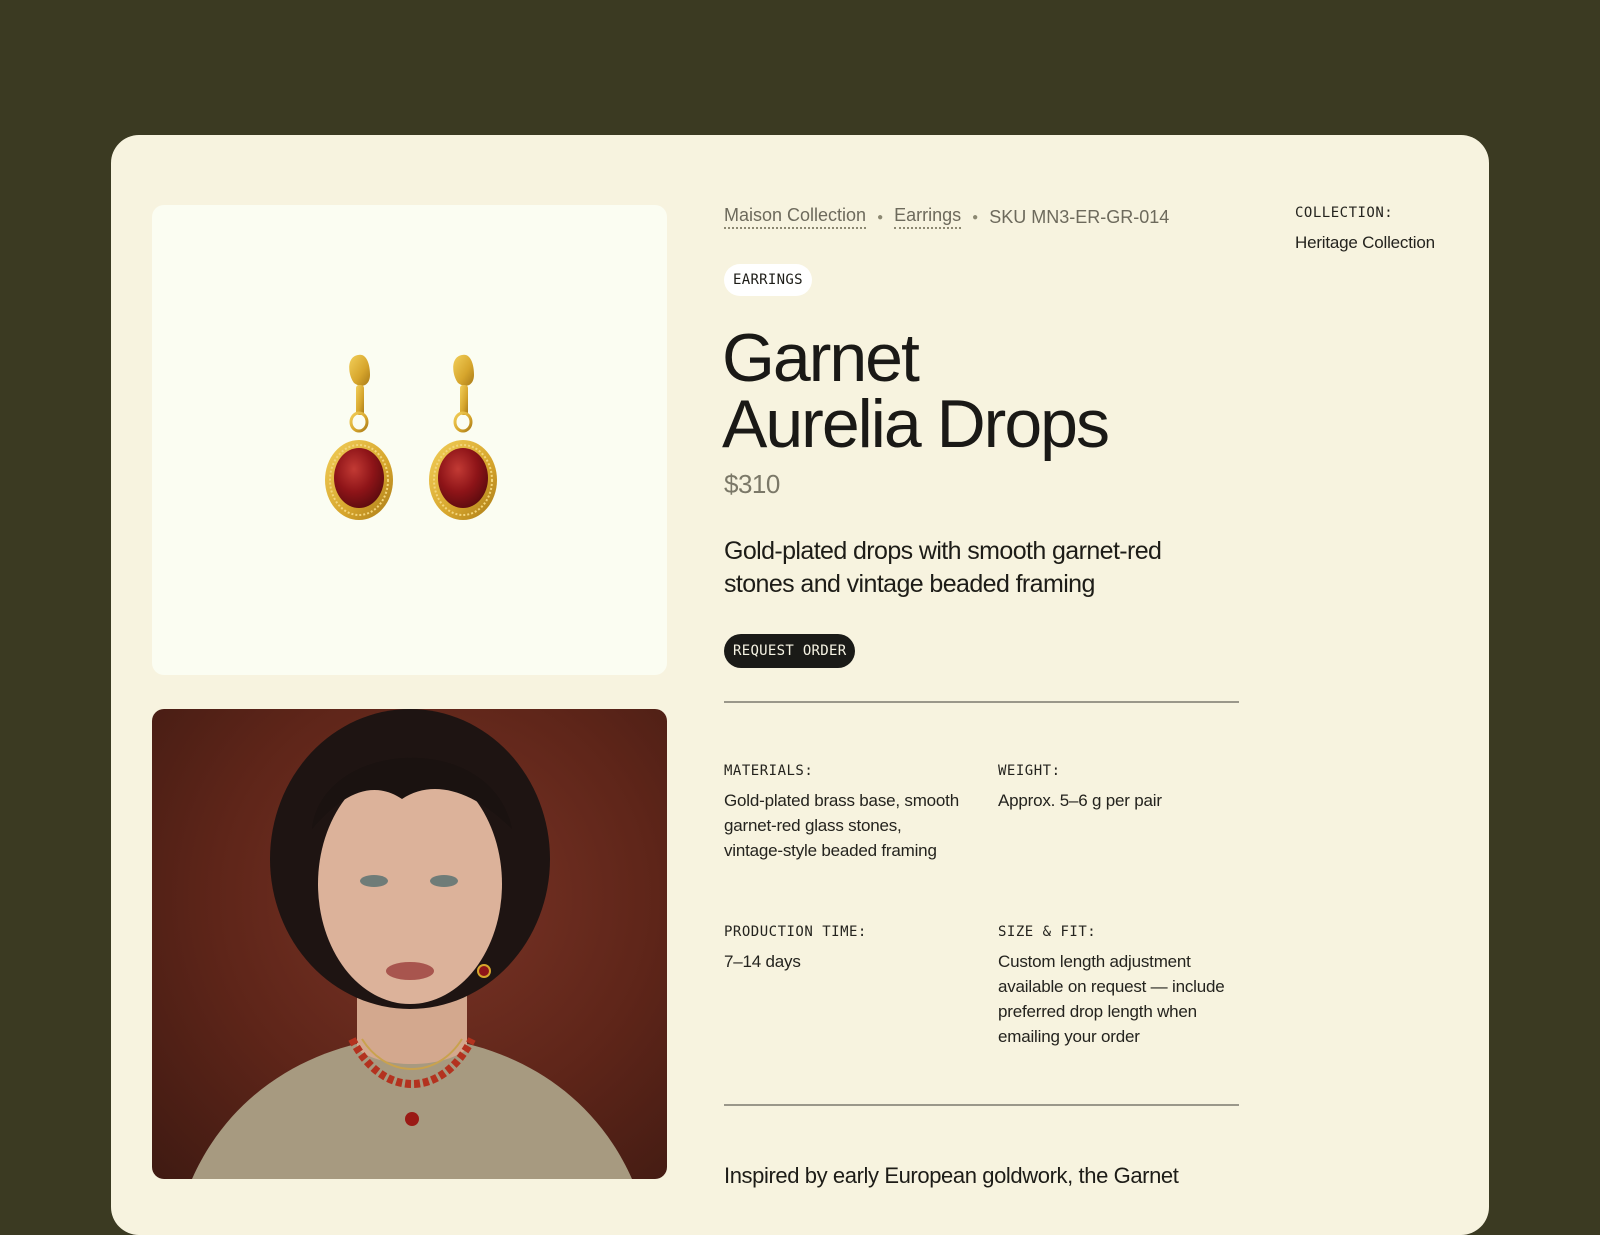  What do you see at coordinates (1365, 242) in the screenshot?
I see `collection-value: Heritage Collection` at bounding box center [1365, 242].